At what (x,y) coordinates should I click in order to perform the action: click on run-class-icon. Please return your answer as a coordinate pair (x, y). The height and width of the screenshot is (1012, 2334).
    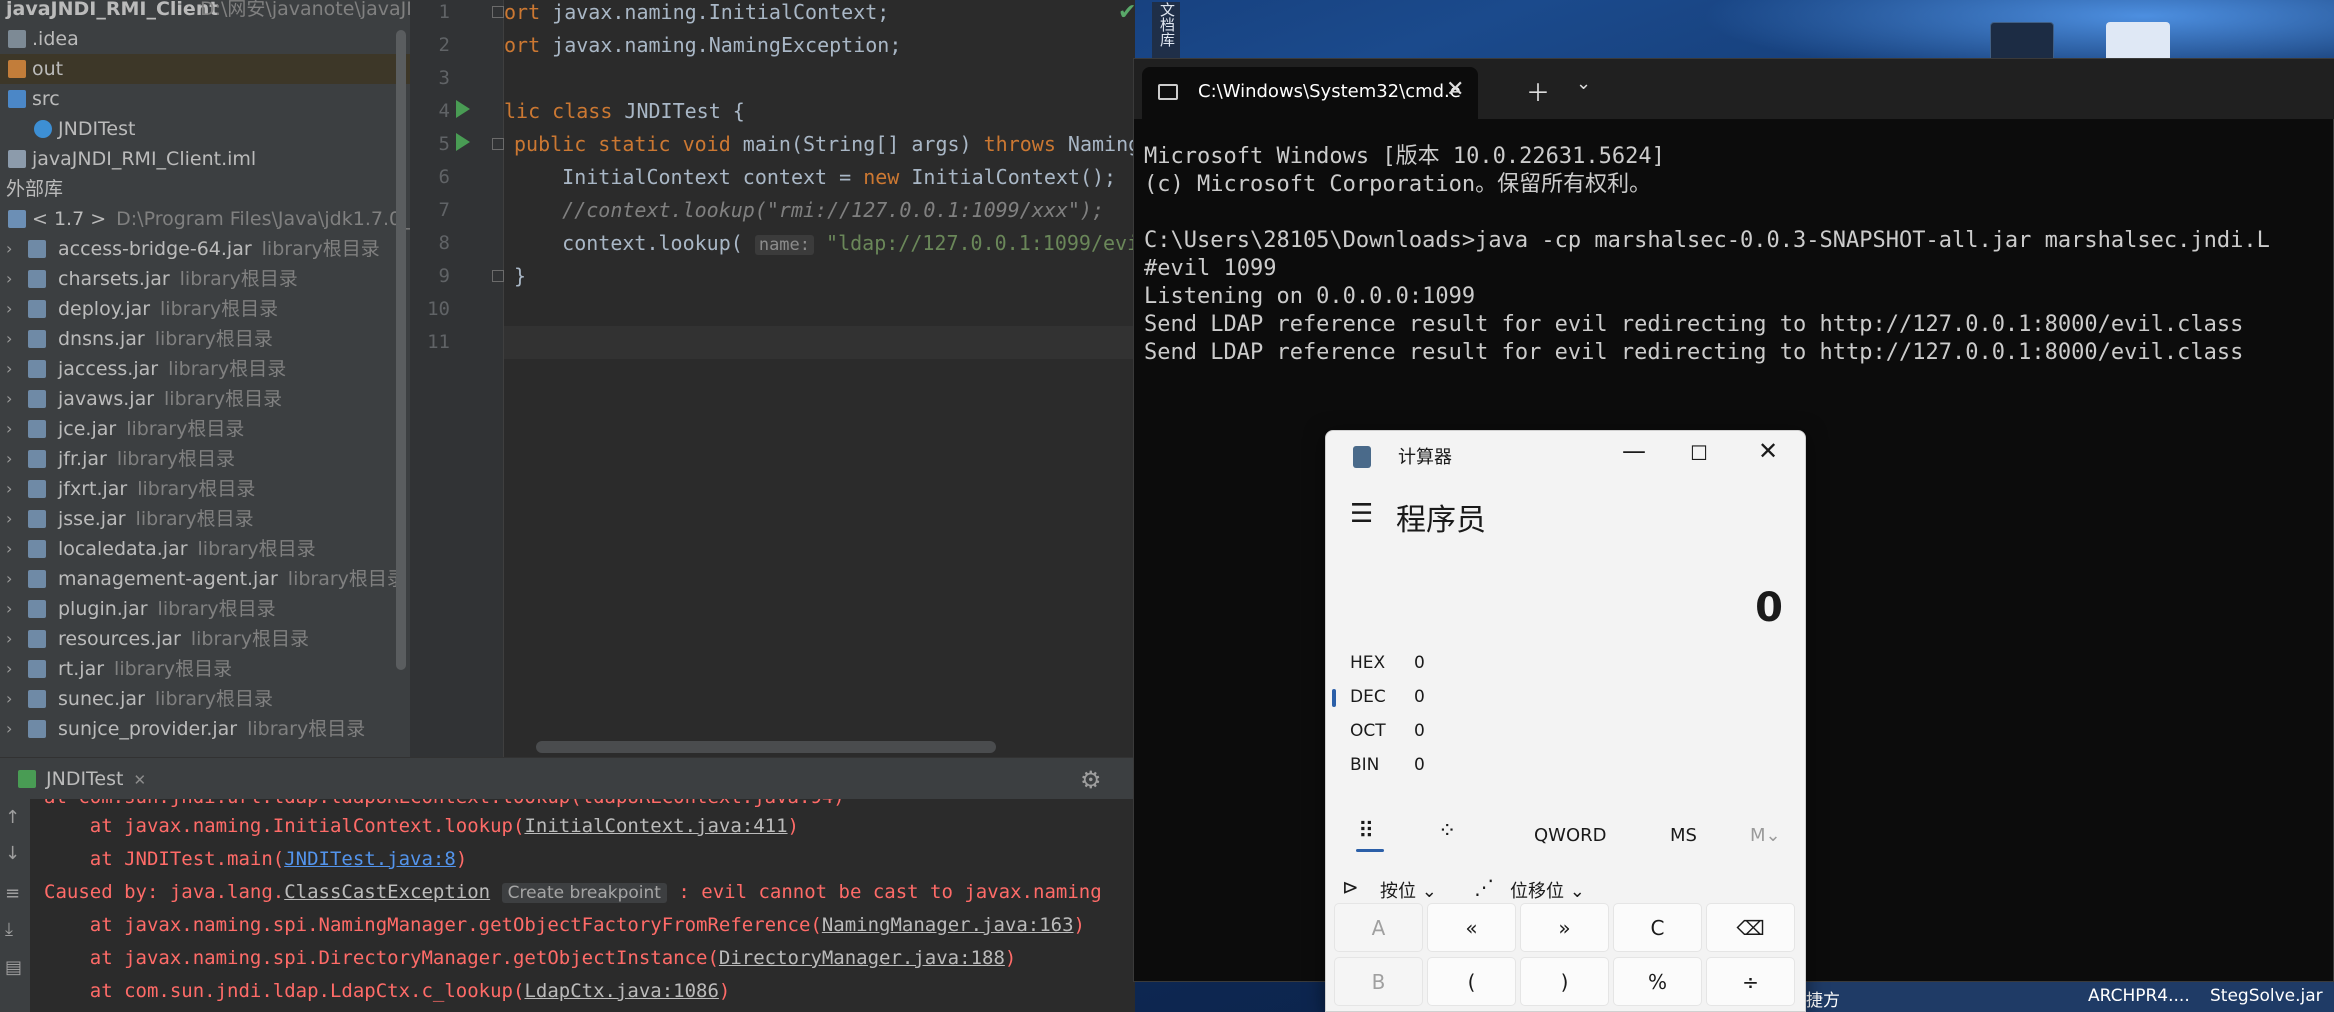
    Looking at the image, I should click on (463, 109).